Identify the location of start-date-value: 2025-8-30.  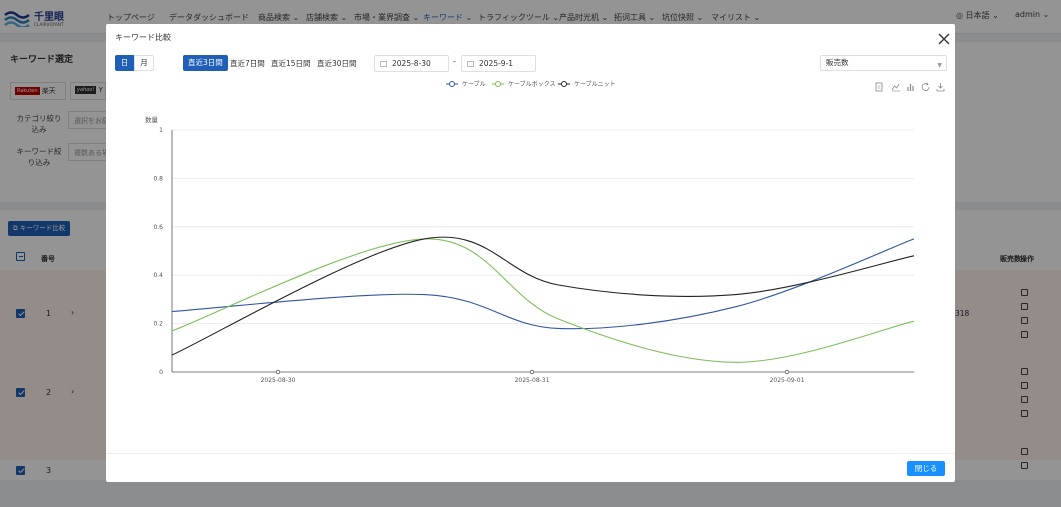
(411, 63).